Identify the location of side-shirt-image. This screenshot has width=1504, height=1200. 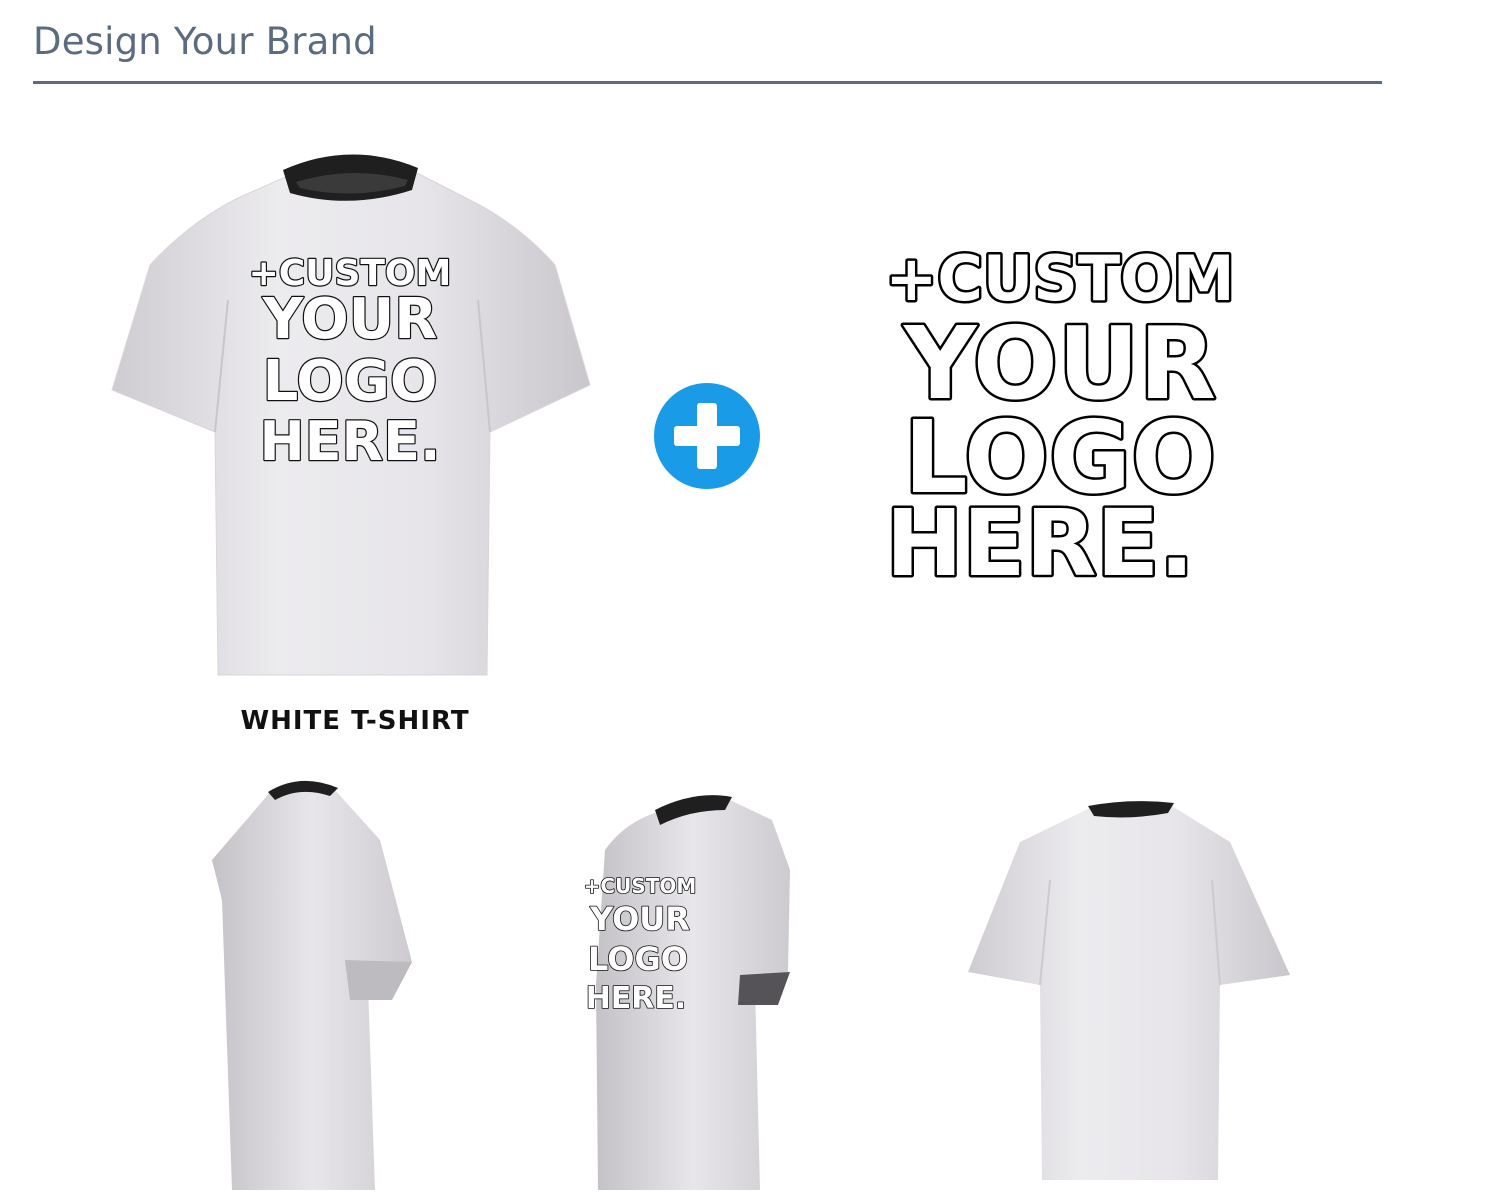
(312, 985).